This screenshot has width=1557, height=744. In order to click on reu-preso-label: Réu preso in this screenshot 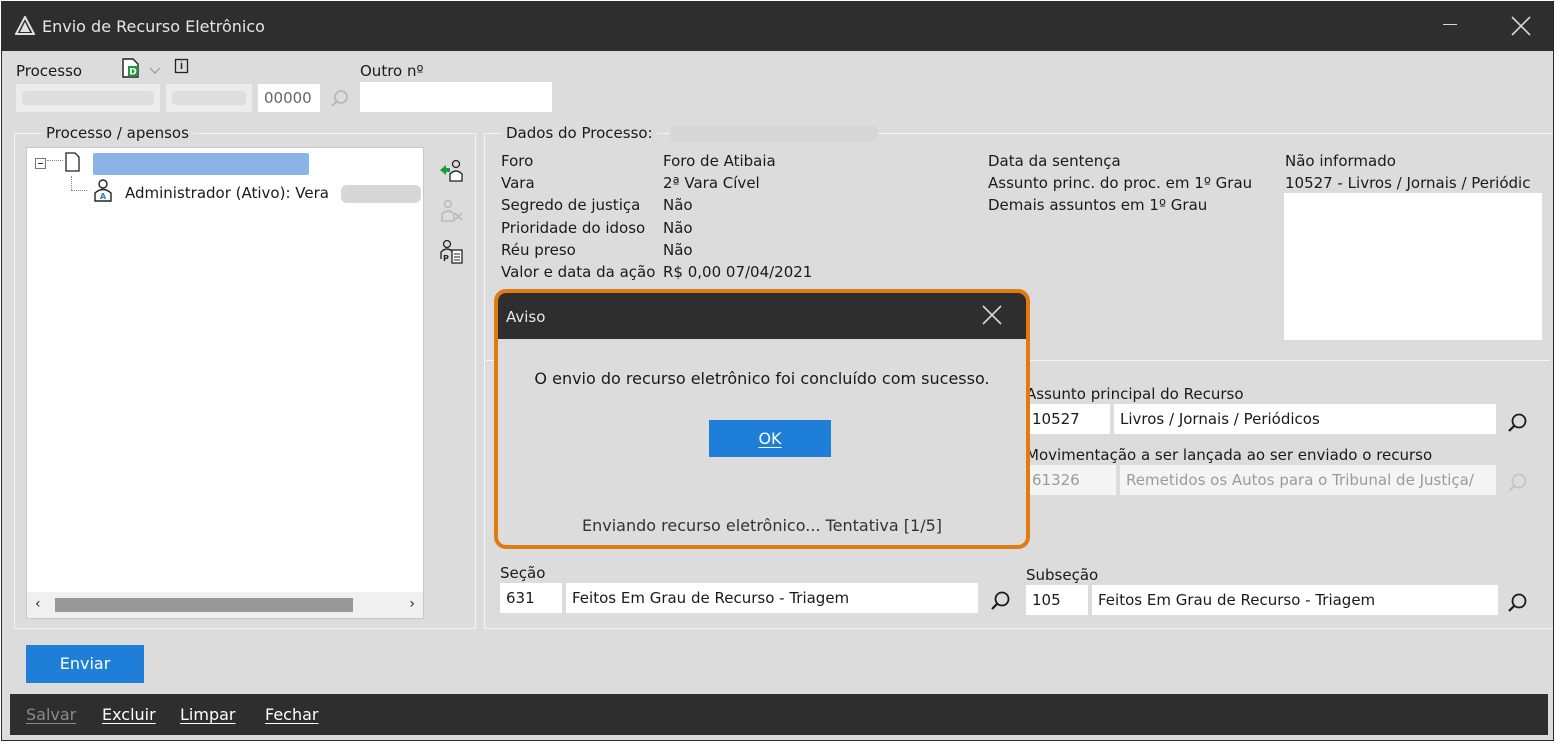, I will do `click(538, 250)`.